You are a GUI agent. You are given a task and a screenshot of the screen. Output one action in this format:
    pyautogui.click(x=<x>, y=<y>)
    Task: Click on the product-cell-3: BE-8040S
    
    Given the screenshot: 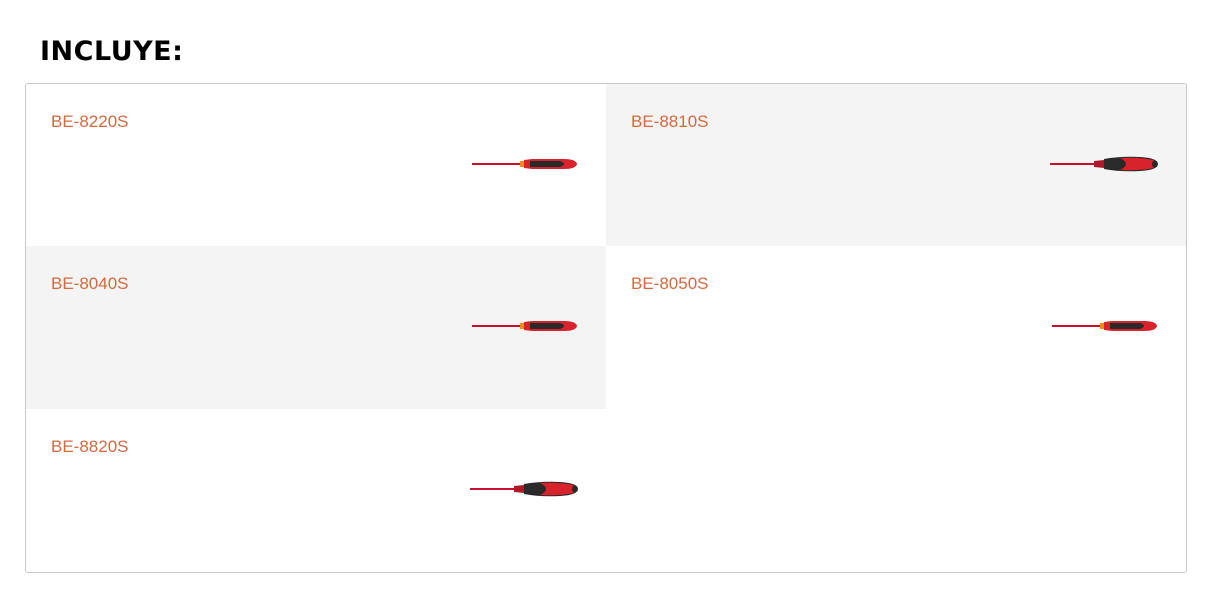 What is the action you would take?
    pyautogui.click(x=316, y=327)
    